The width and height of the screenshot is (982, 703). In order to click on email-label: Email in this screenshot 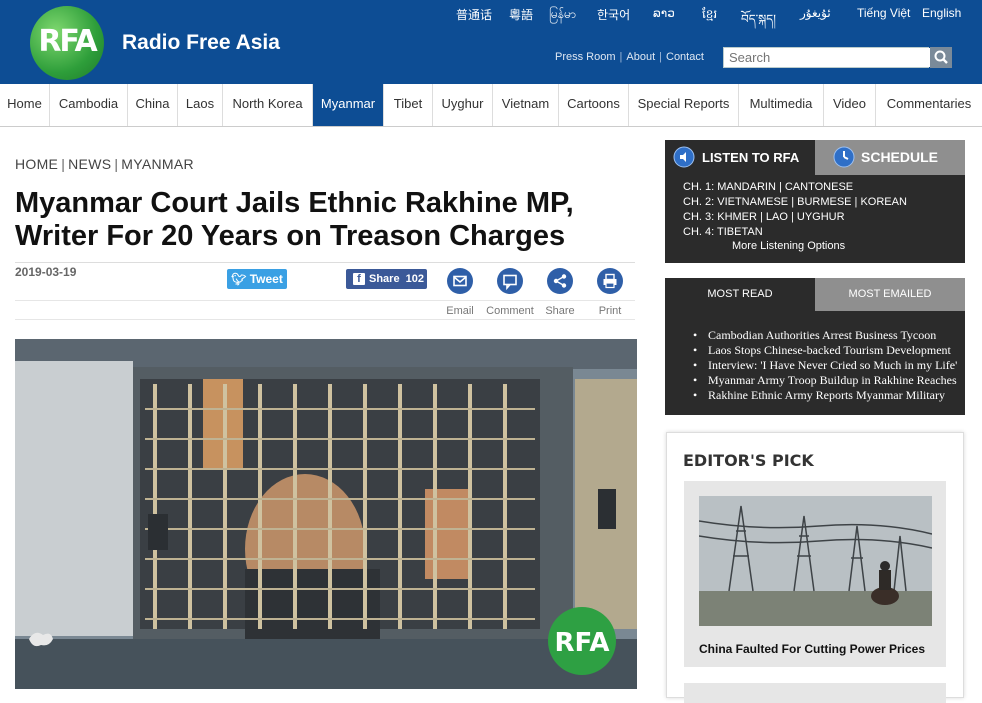, I will do `click(460, 311)`.